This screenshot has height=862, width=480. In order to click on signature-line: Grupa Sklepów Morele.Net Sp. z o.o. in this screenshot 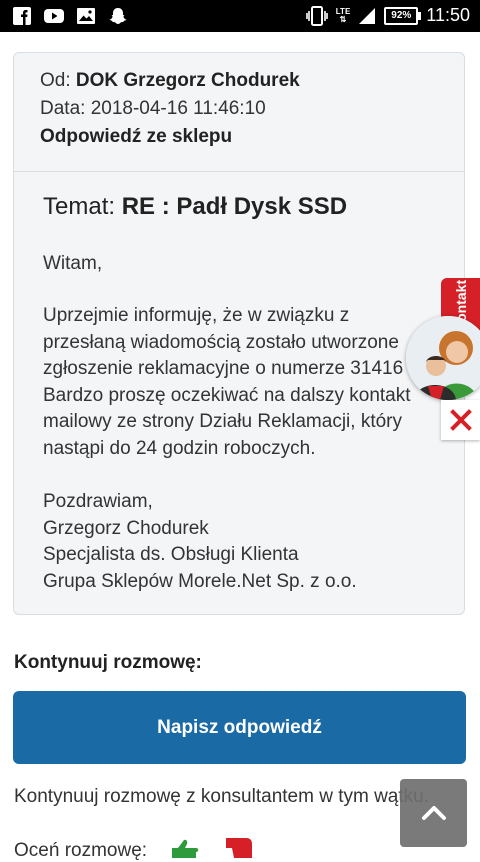, I will do `click(200, 581)`.